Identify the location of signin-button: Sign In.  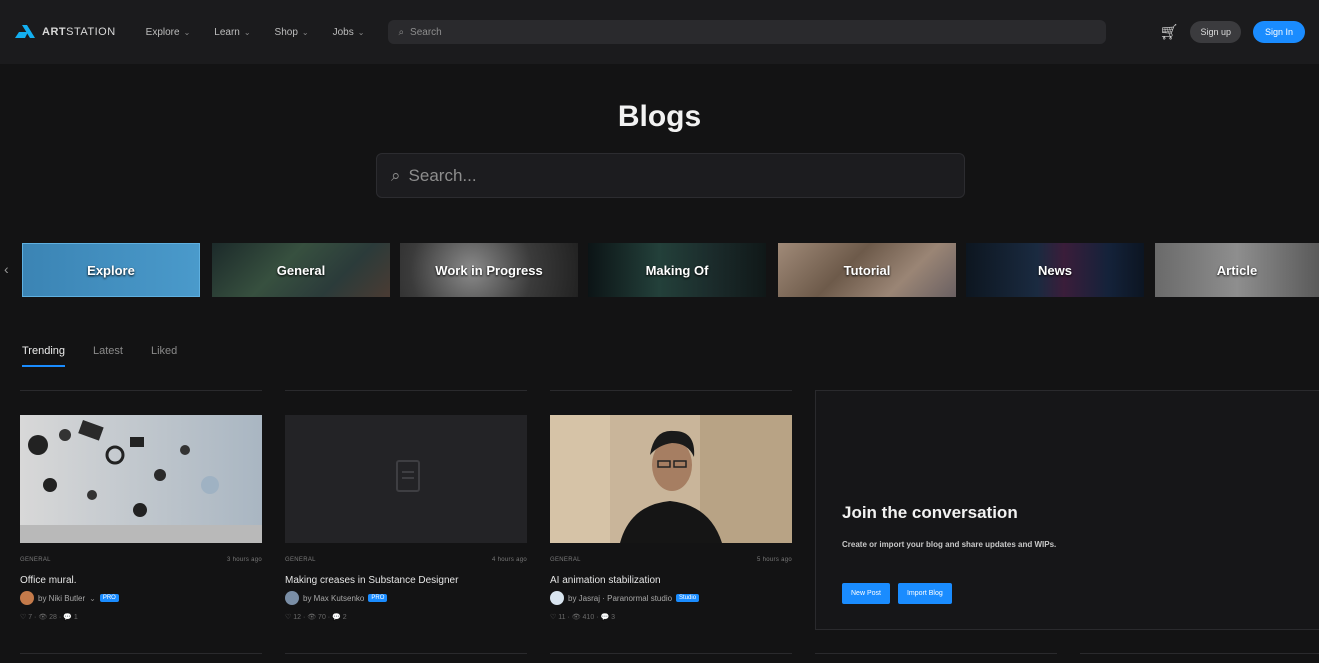
(1278, 32).